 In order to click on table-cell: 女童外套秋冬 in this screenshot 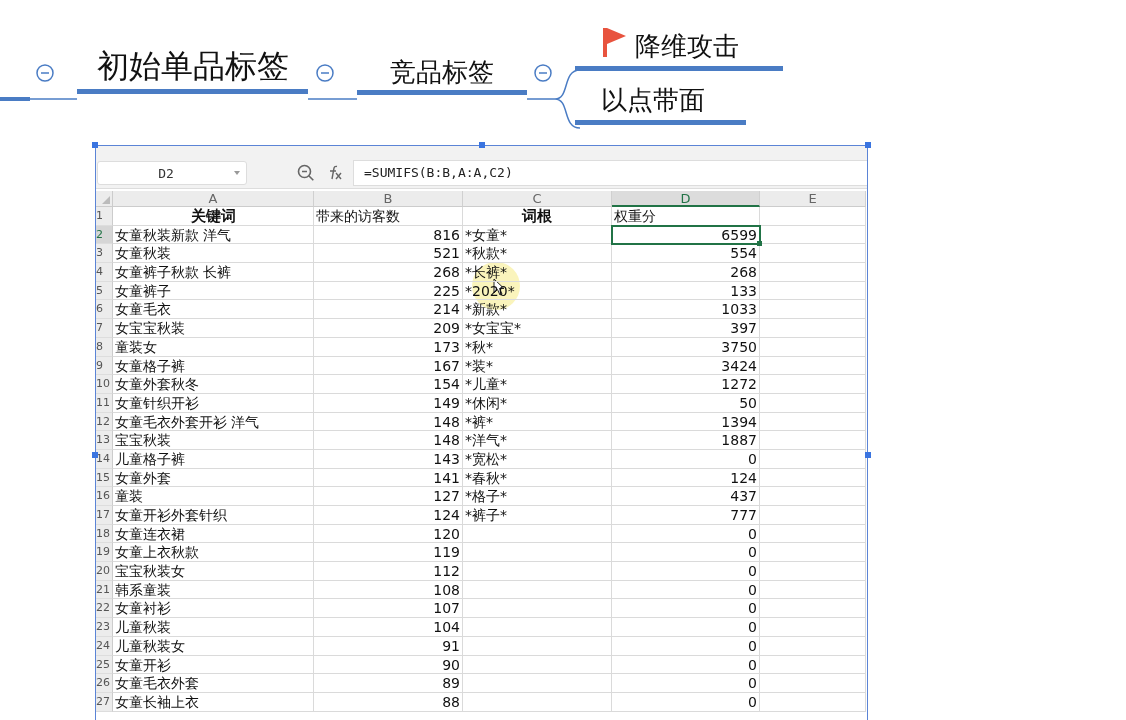, I will do `click(213, 384)`.